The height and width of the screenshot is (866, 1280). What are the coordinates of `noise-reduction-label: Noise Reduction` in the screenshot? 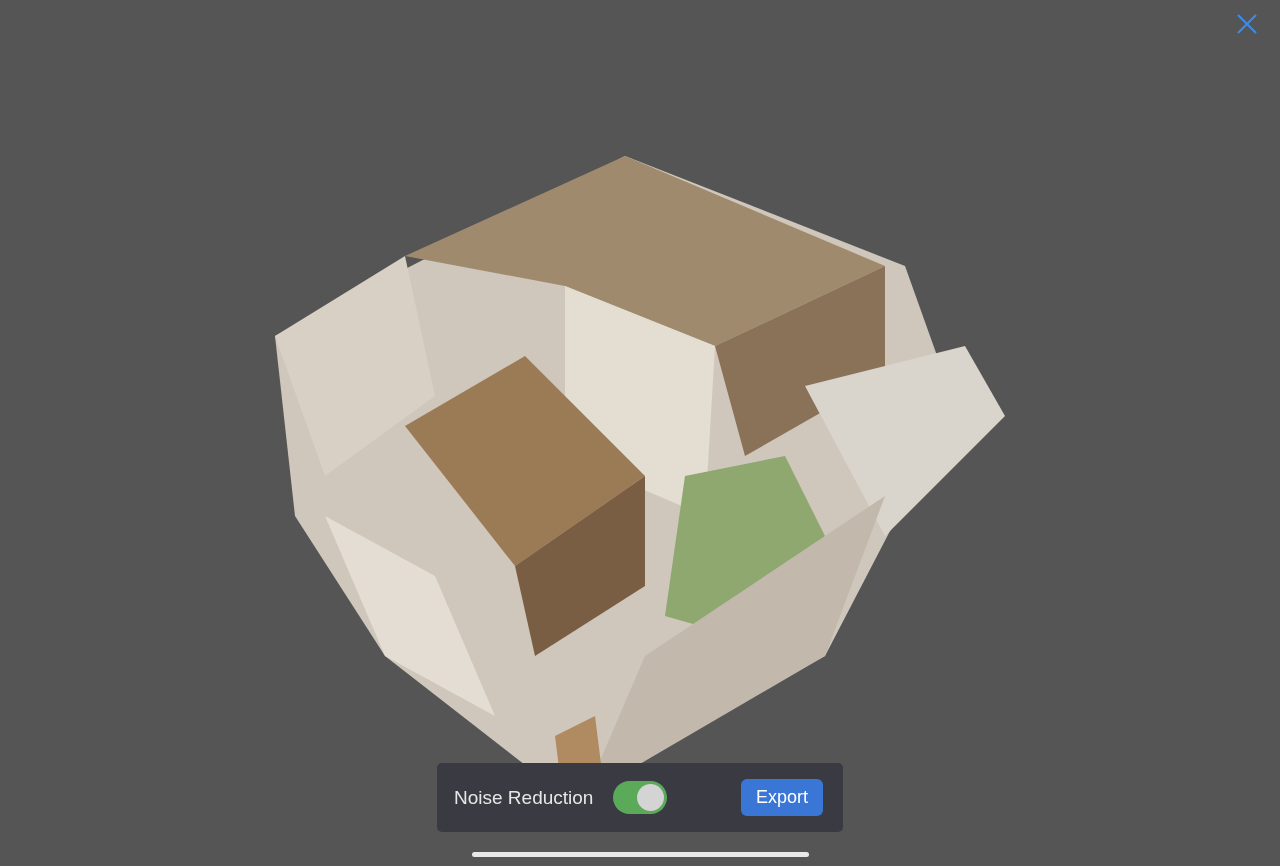 It's located at (524, 797).